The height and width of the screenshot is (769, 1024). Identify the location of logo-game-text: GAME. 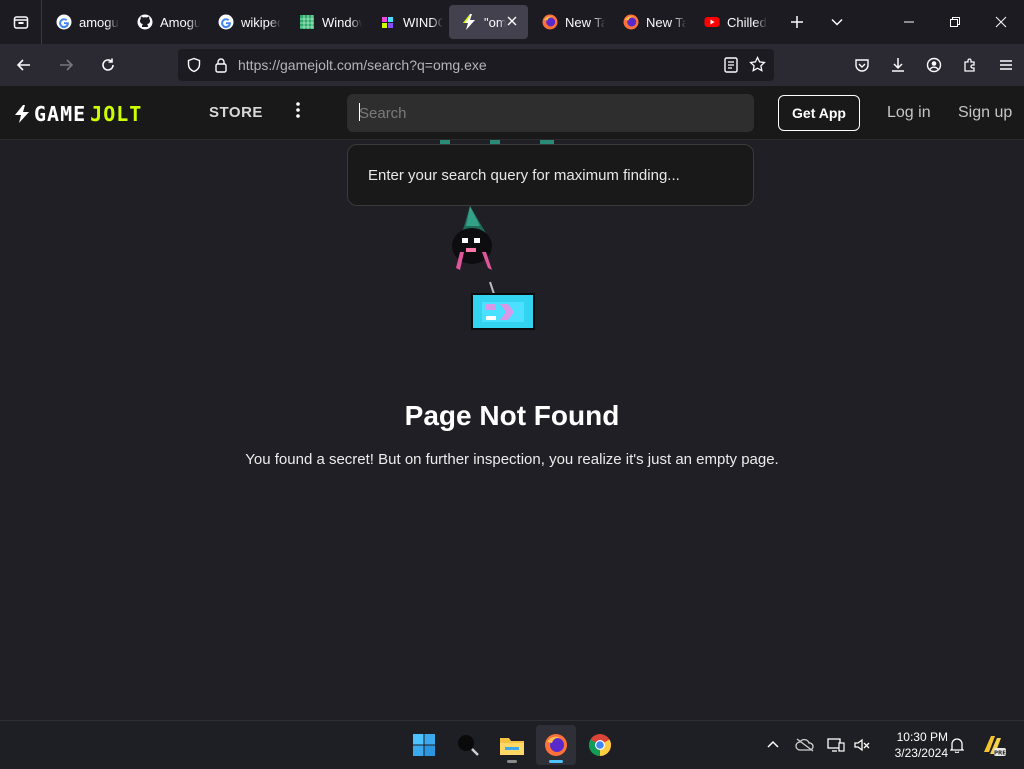
(60, 114).